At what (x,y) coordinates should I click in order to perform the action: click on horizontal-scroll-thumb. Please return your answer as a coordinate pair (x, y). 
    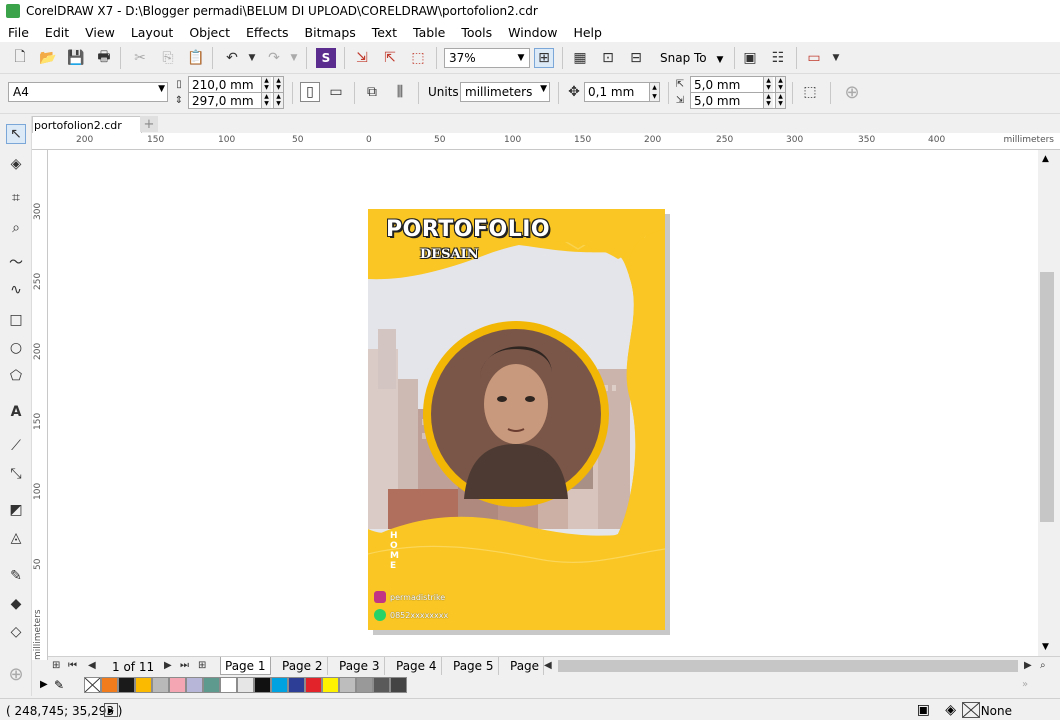
    Looking at the image, I should click on (788, 666).